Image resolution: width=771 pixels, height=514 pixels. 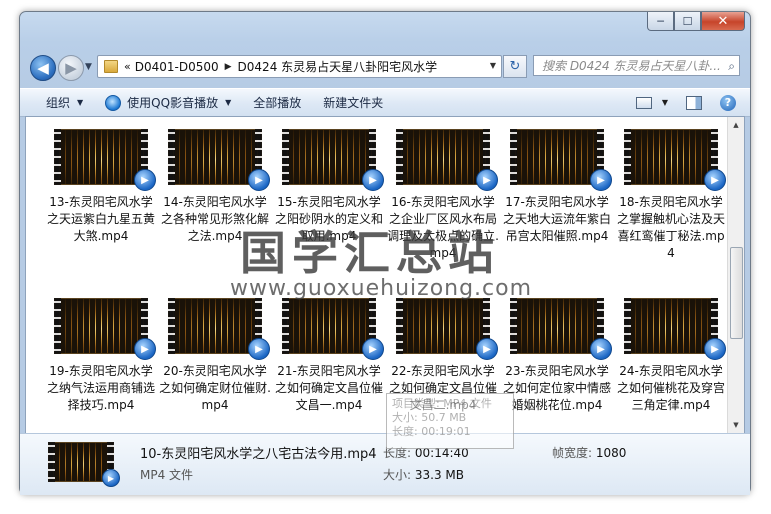 I want to click on organize-menu: 组织 ▼, so click(x=64, y=102).